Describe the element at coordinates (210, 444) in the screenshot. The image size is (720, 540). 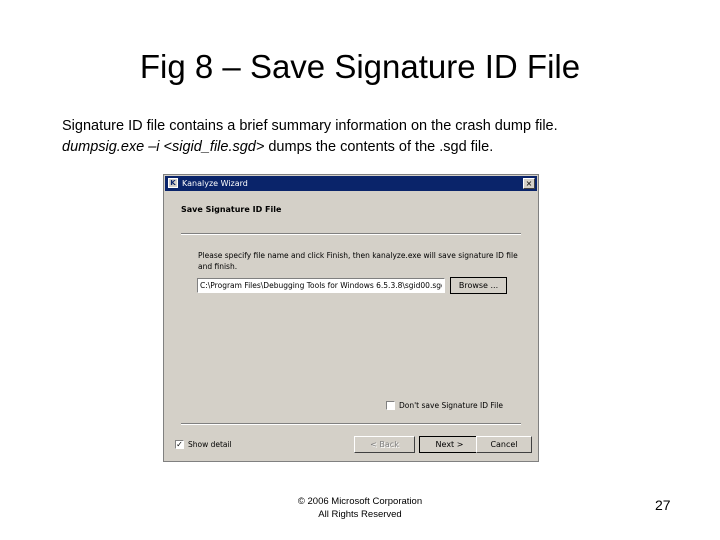
I see `show-detail-label: Show detail` at that location.